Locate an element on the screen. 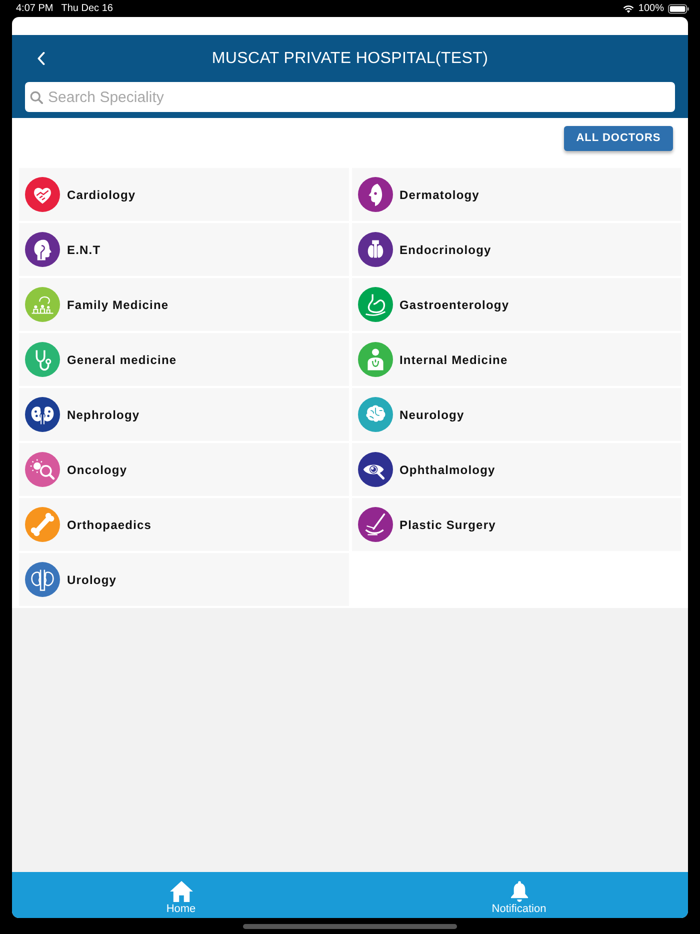 This screenshot has height=934, width=700. all-doctors-button: ALL DOCTORS is located at coordinates (618, 138).